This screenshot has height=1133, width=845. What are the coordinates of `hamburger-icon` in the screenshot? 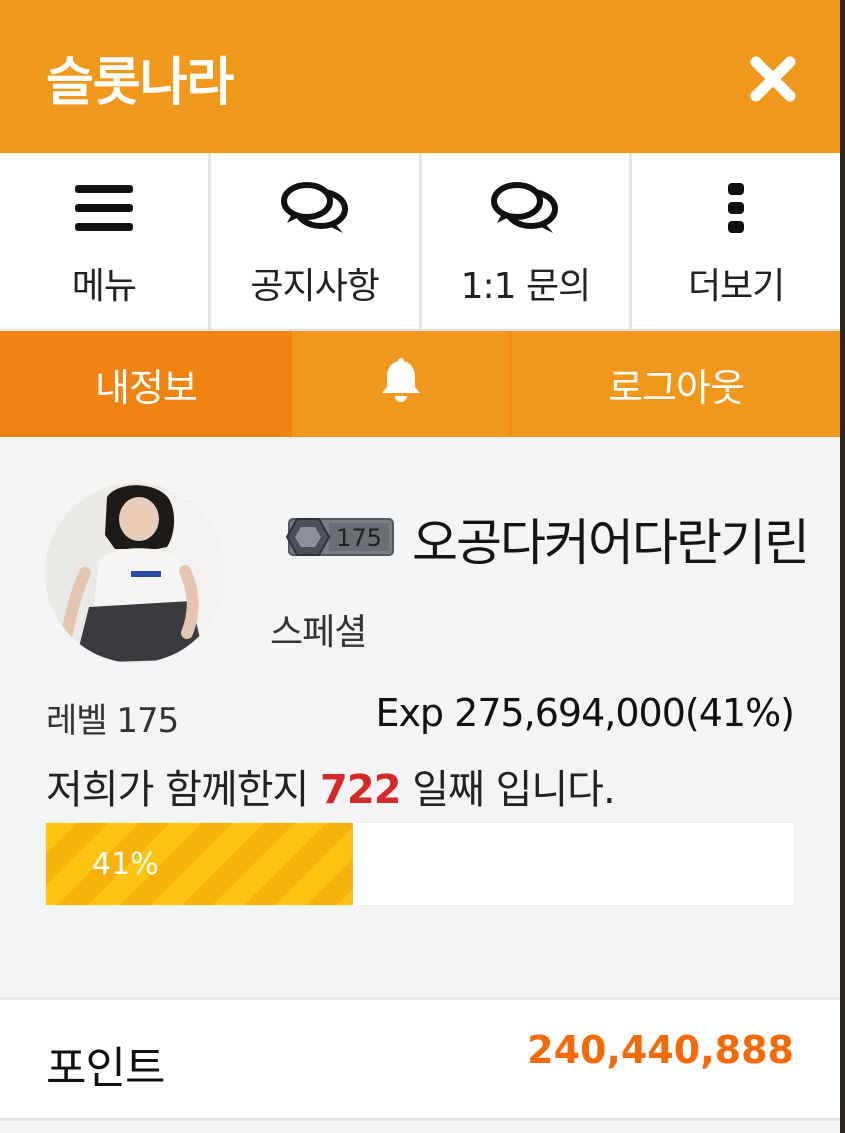 It's located at (103, 208).